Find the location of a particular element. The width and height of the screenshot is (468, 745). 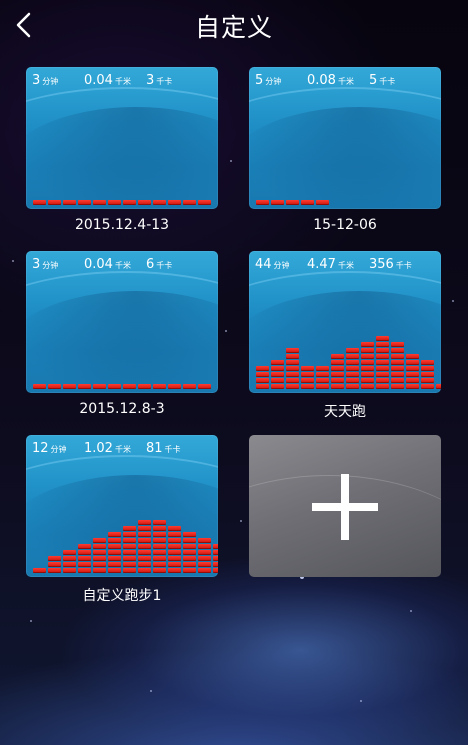

plan-card-bg: 44 分钟 4.47 千米 356 千卡 is located at coordinates (345, 322).